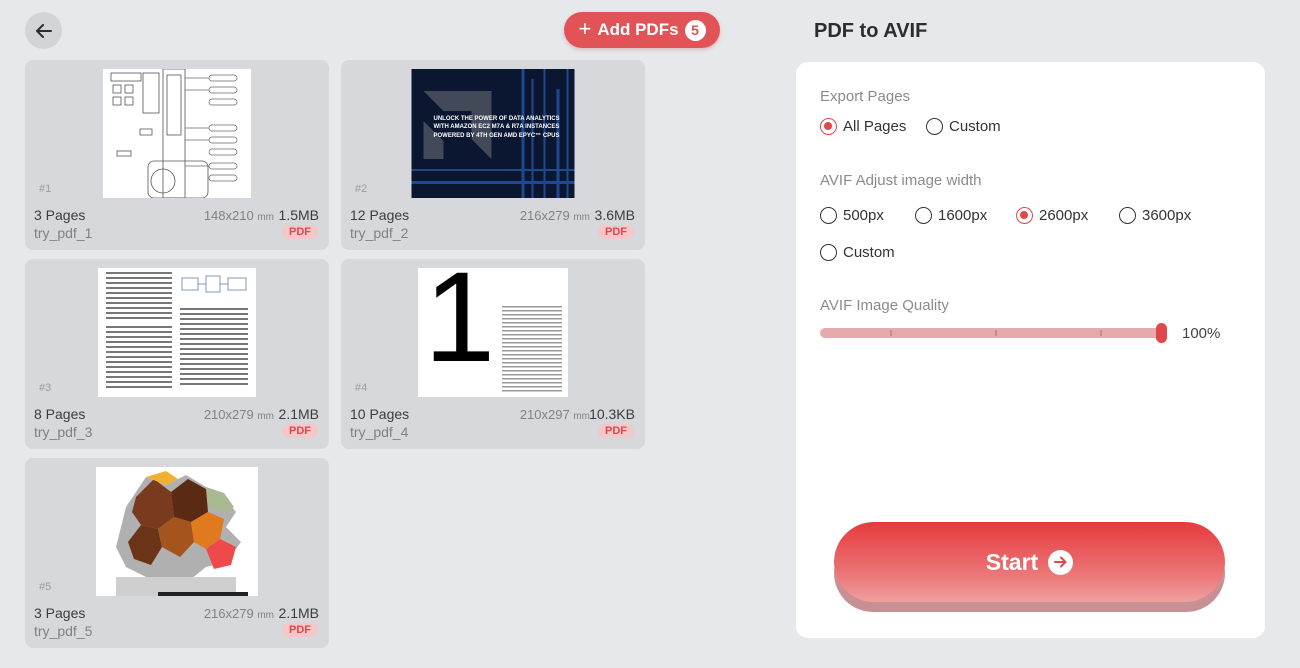 The image size is (1300, 668). Describe the element at coordinates (361, 388) in the screenshot. I see `pdf-index: #4` at that location.